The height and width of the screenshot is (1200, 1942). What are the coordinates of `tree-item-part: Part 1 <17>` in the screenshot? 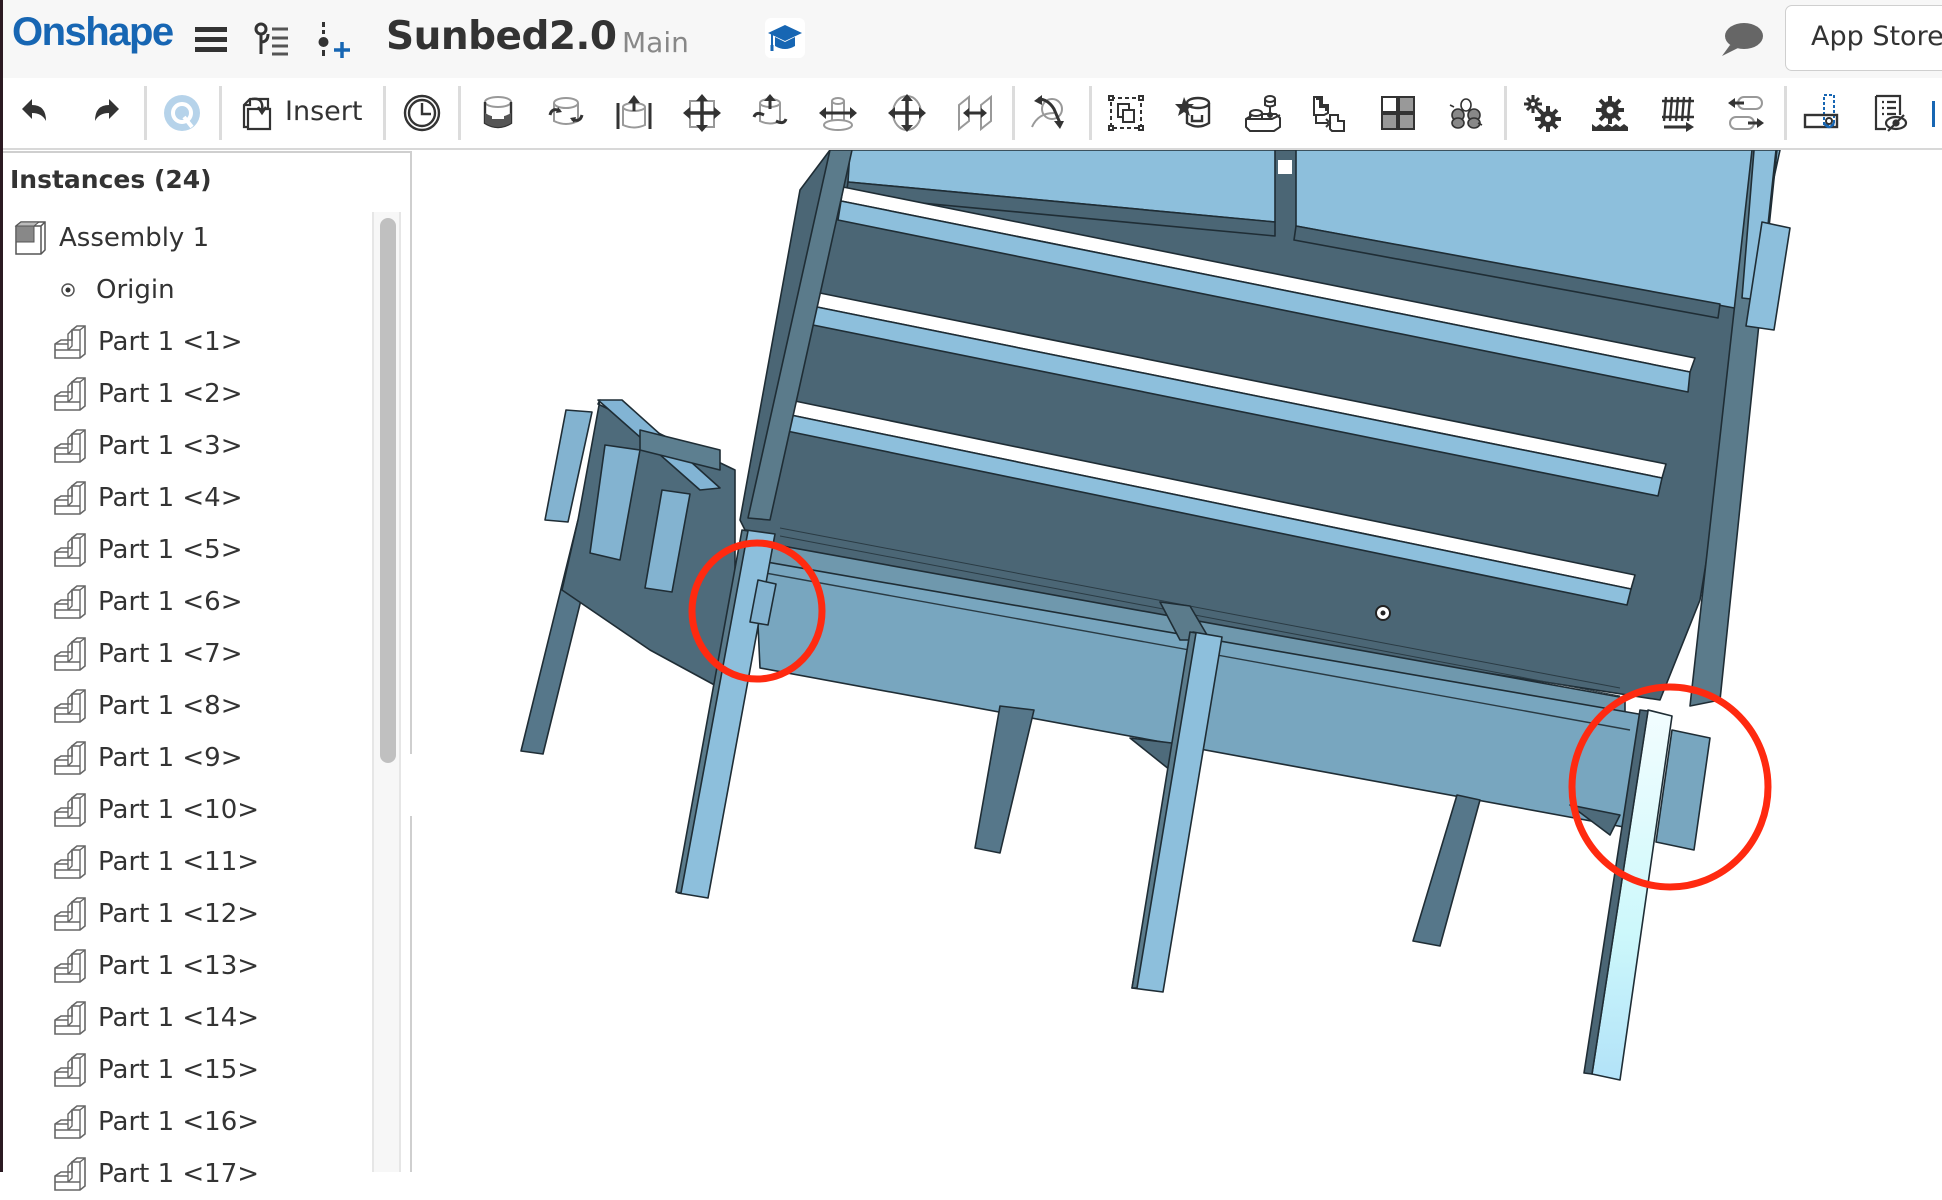 It's located at (155, 1174).